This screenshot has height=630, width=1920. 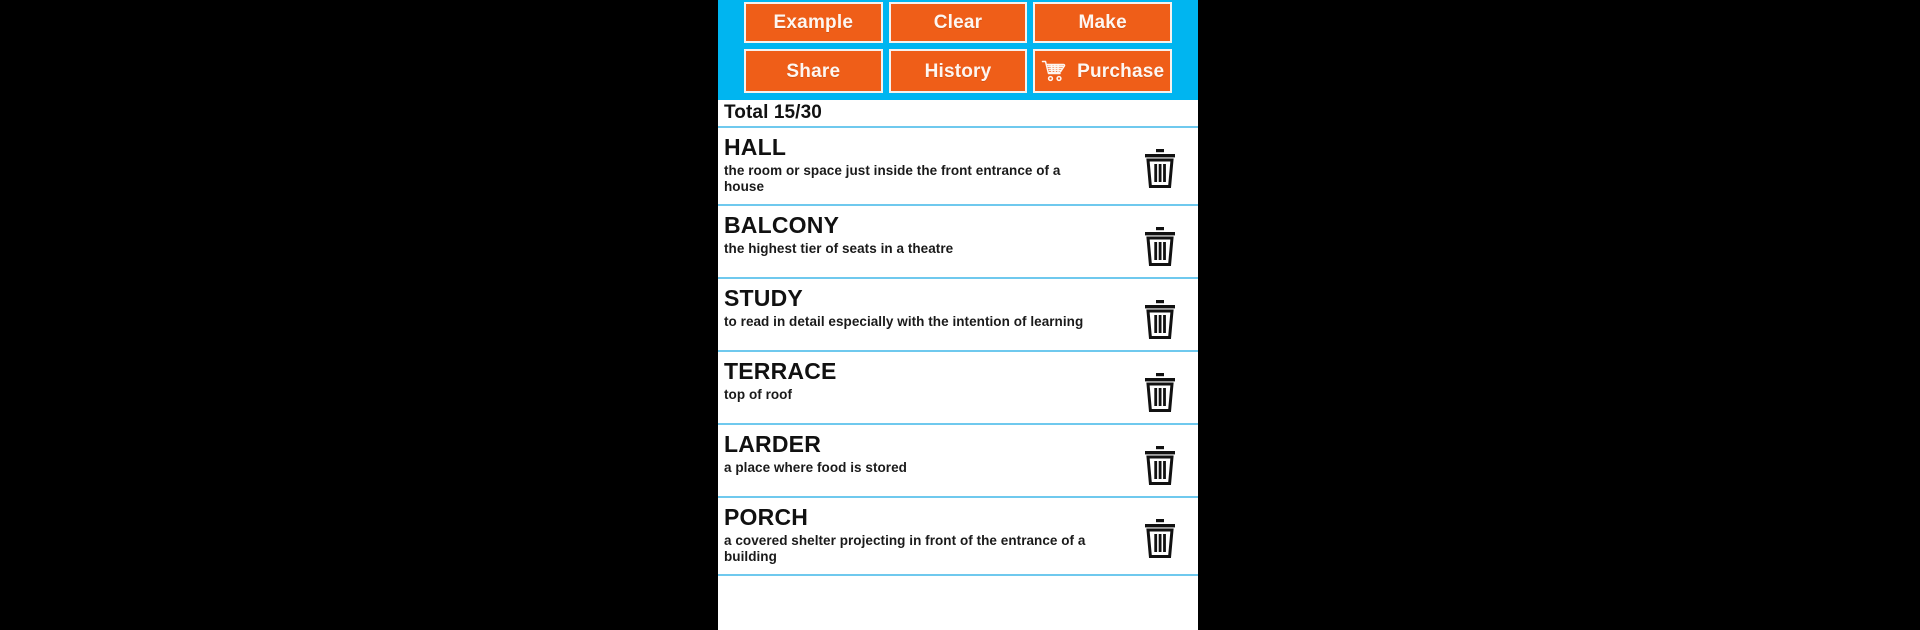 What do you see at coordinates (780, 371) in the screenshot?
I see `word-term: TERRACE` at bounding box center [780, 371].